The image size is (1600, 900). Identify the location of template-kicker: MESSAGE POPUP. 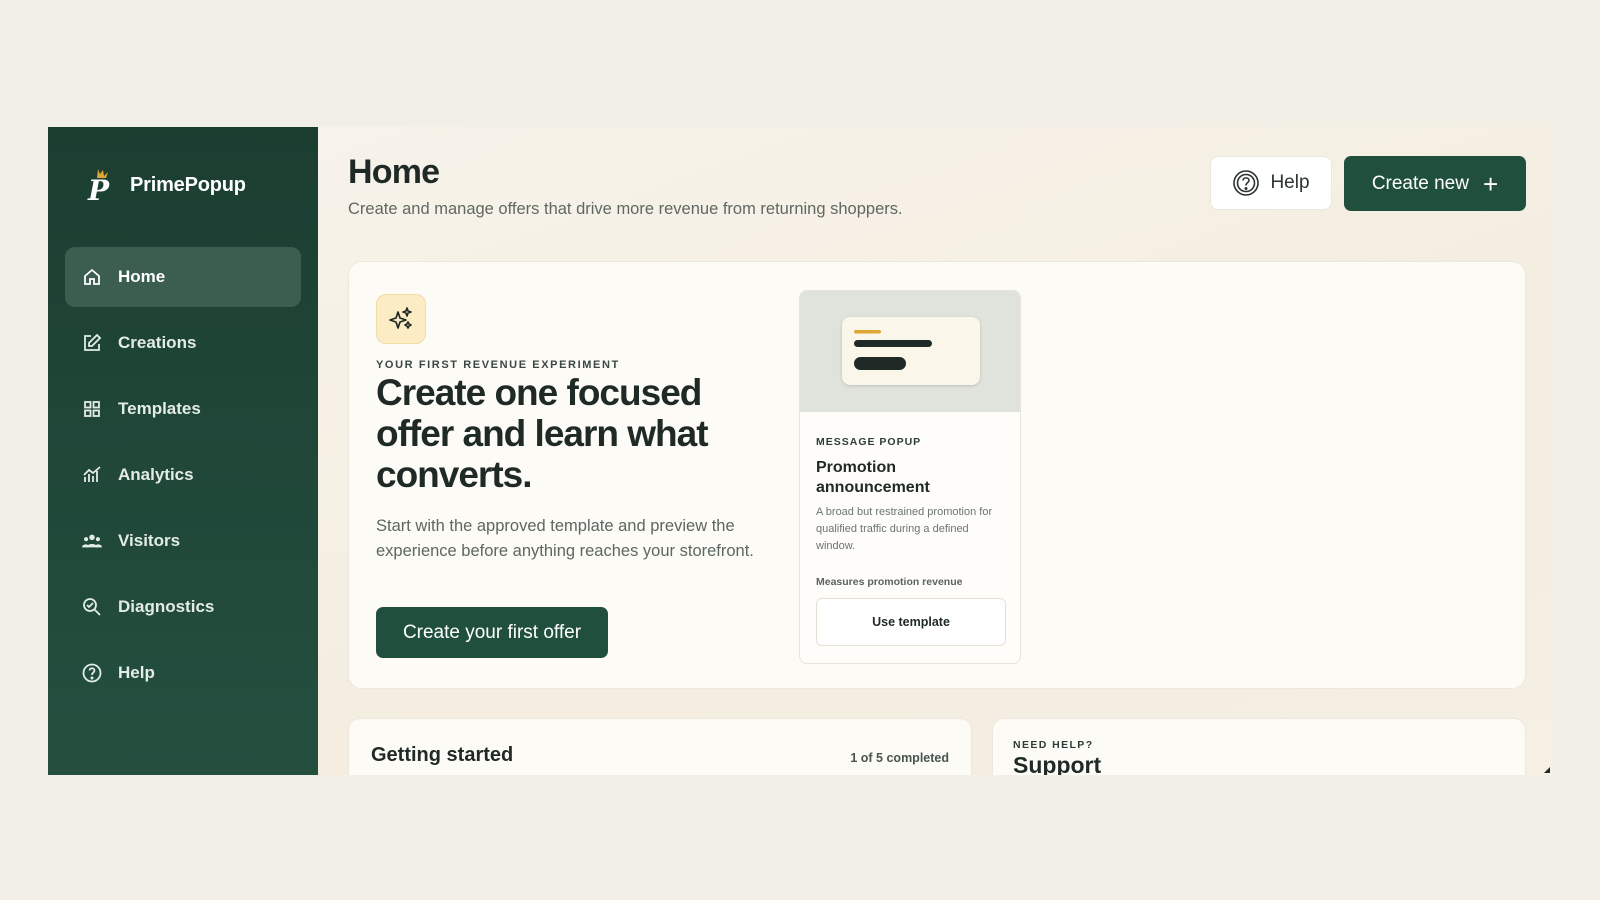
(869, 442).